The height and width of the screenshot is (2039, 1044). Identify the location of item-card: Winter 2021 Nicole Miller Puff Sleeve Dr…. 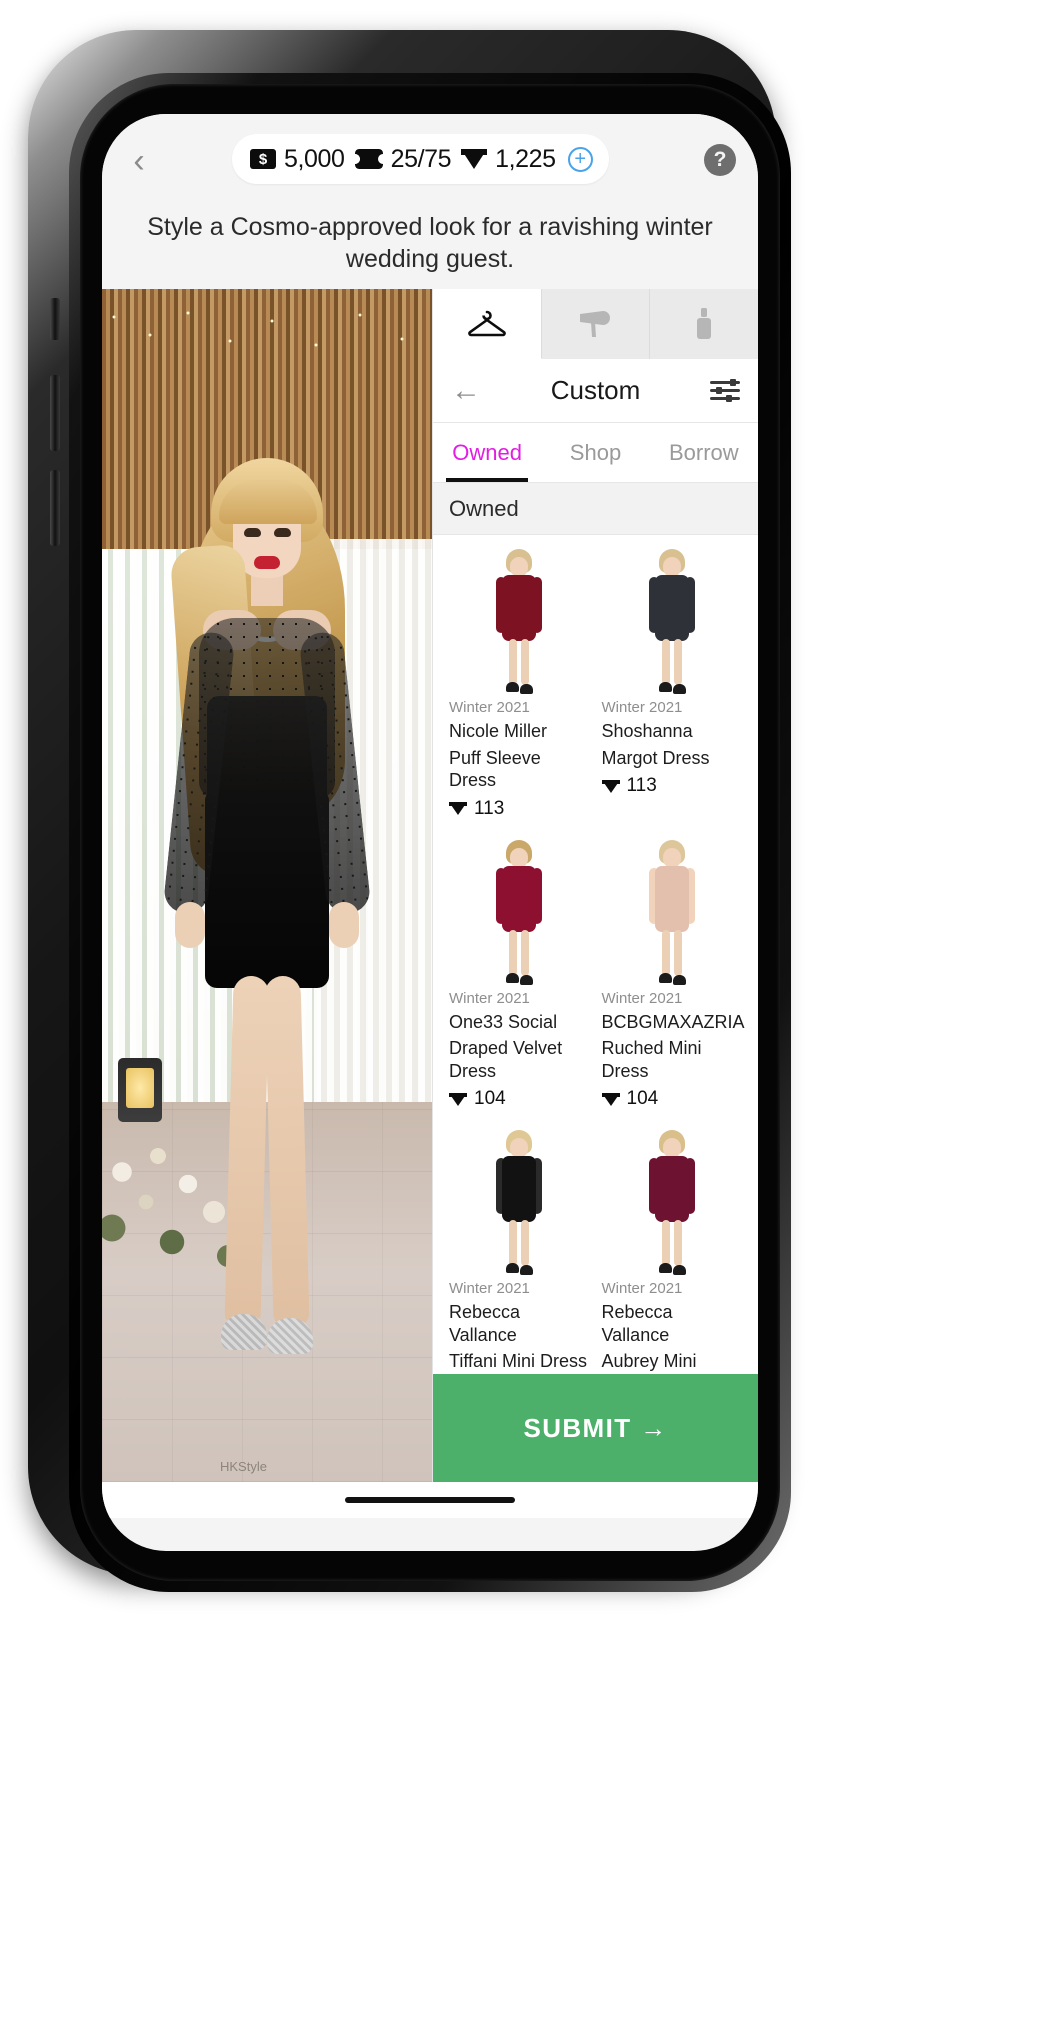
(519, 684).